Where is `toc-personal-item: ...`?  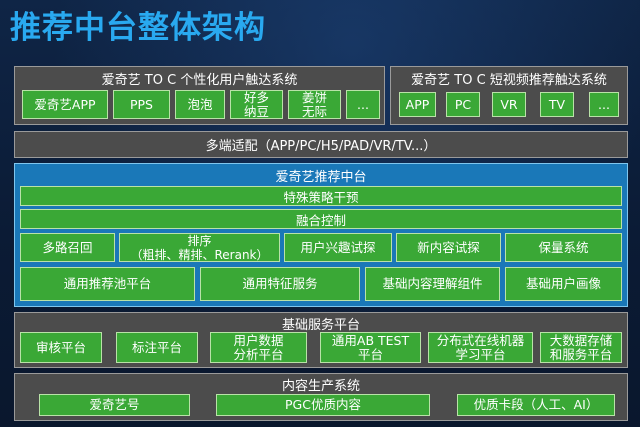
toc-personal-item: ... is located at coordinates (363, 104).